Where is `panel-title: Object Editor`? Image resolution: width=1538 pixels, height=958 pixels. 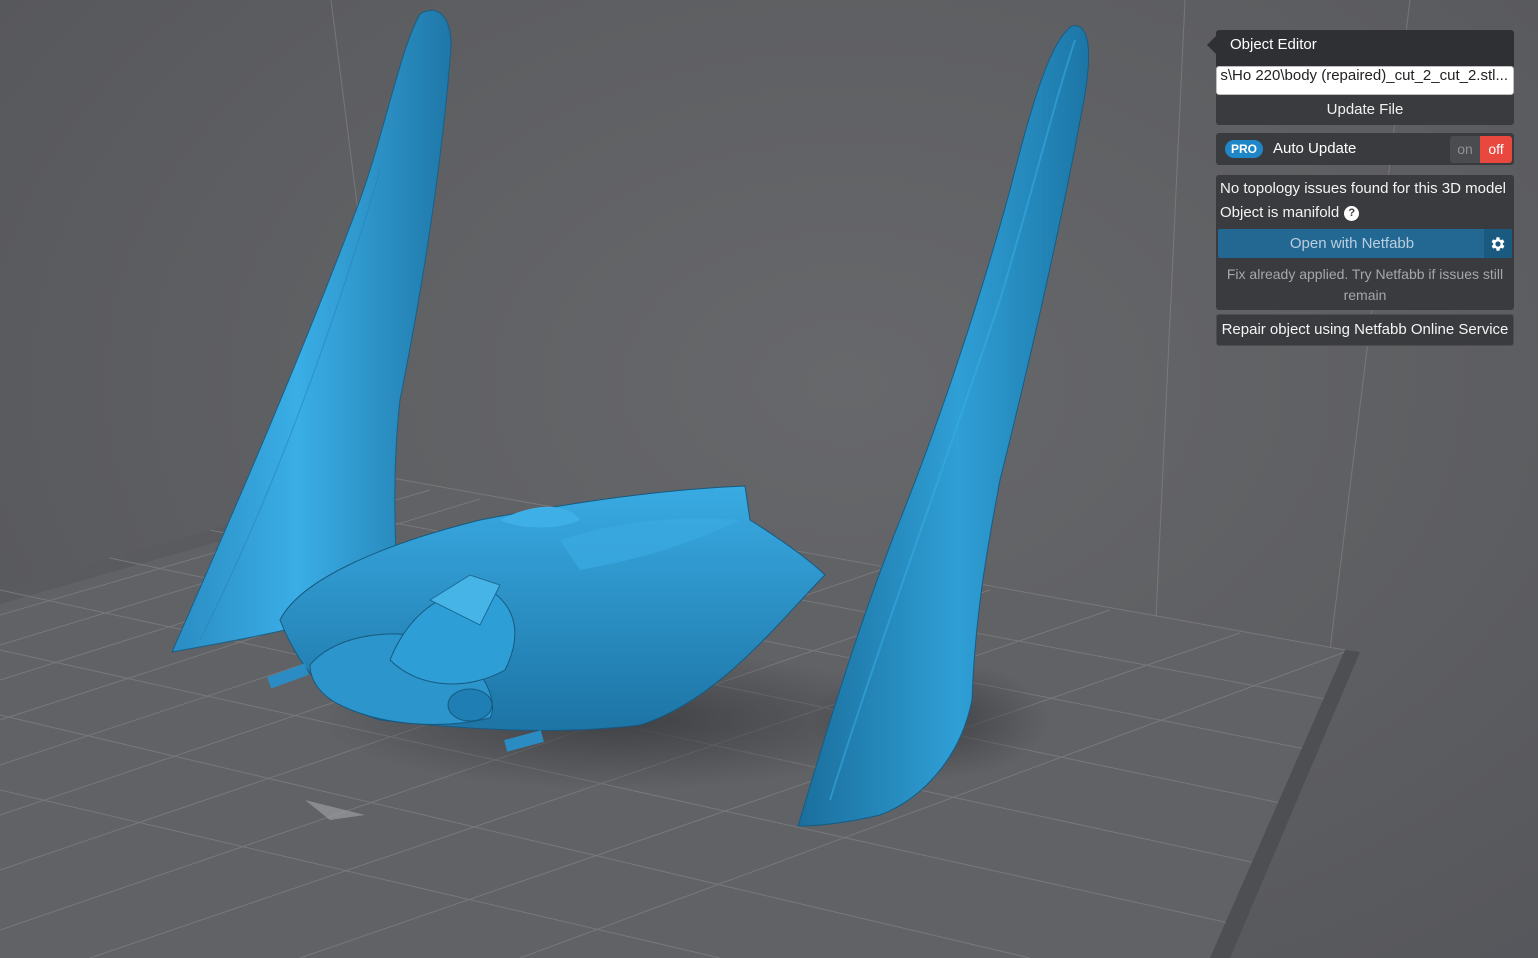 panel-title: Object Editor is located at coordinates (1365, 46).